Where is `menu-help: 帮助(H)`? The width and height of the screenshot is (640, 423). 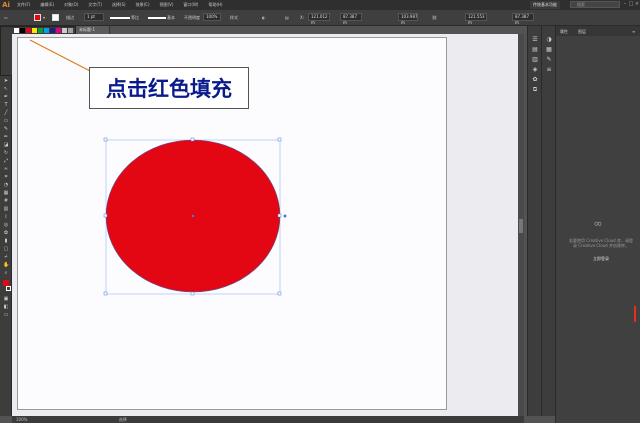 menu-help: 帮助(H) is located at coordinates (215, 5).